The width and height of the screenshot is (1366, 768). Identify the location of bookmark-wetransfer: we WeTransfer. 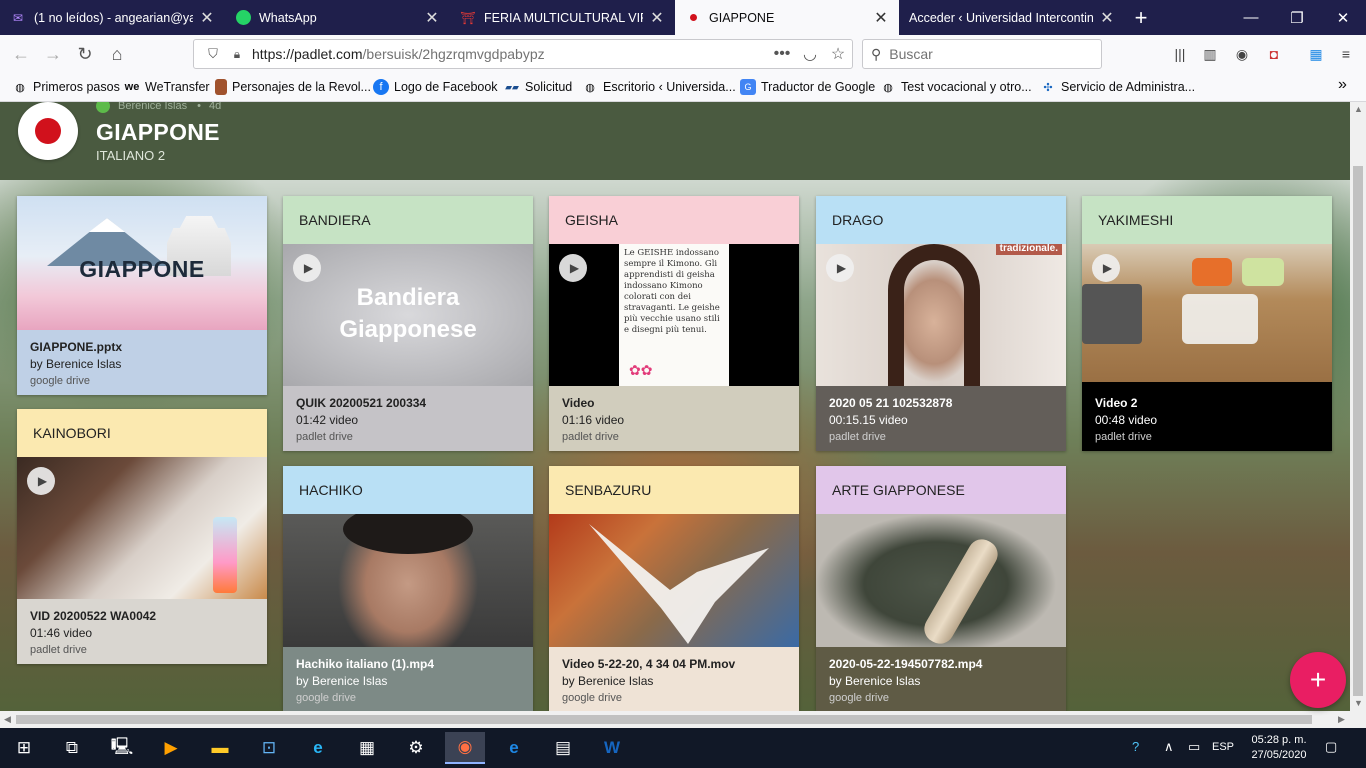
(167, 87).